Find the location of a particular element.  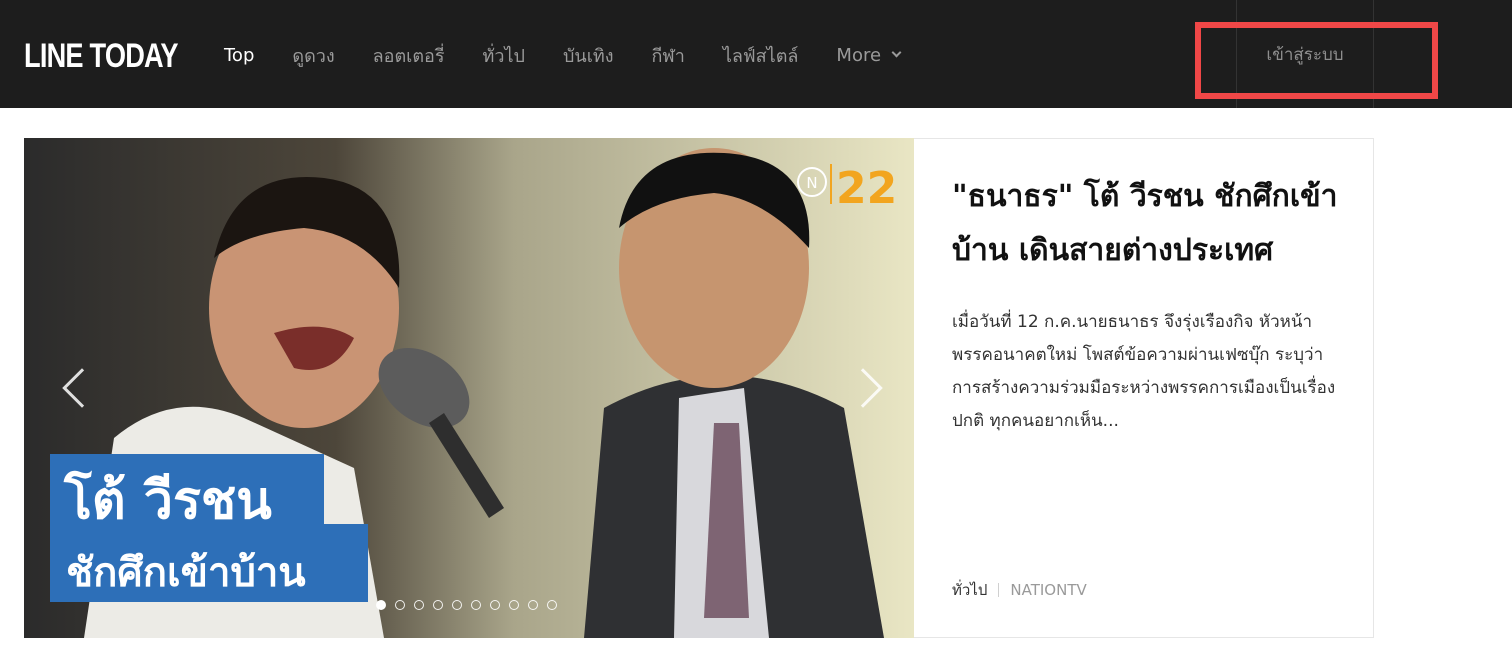

article-category: ทั่วไป is located at coordinates (969, 590).